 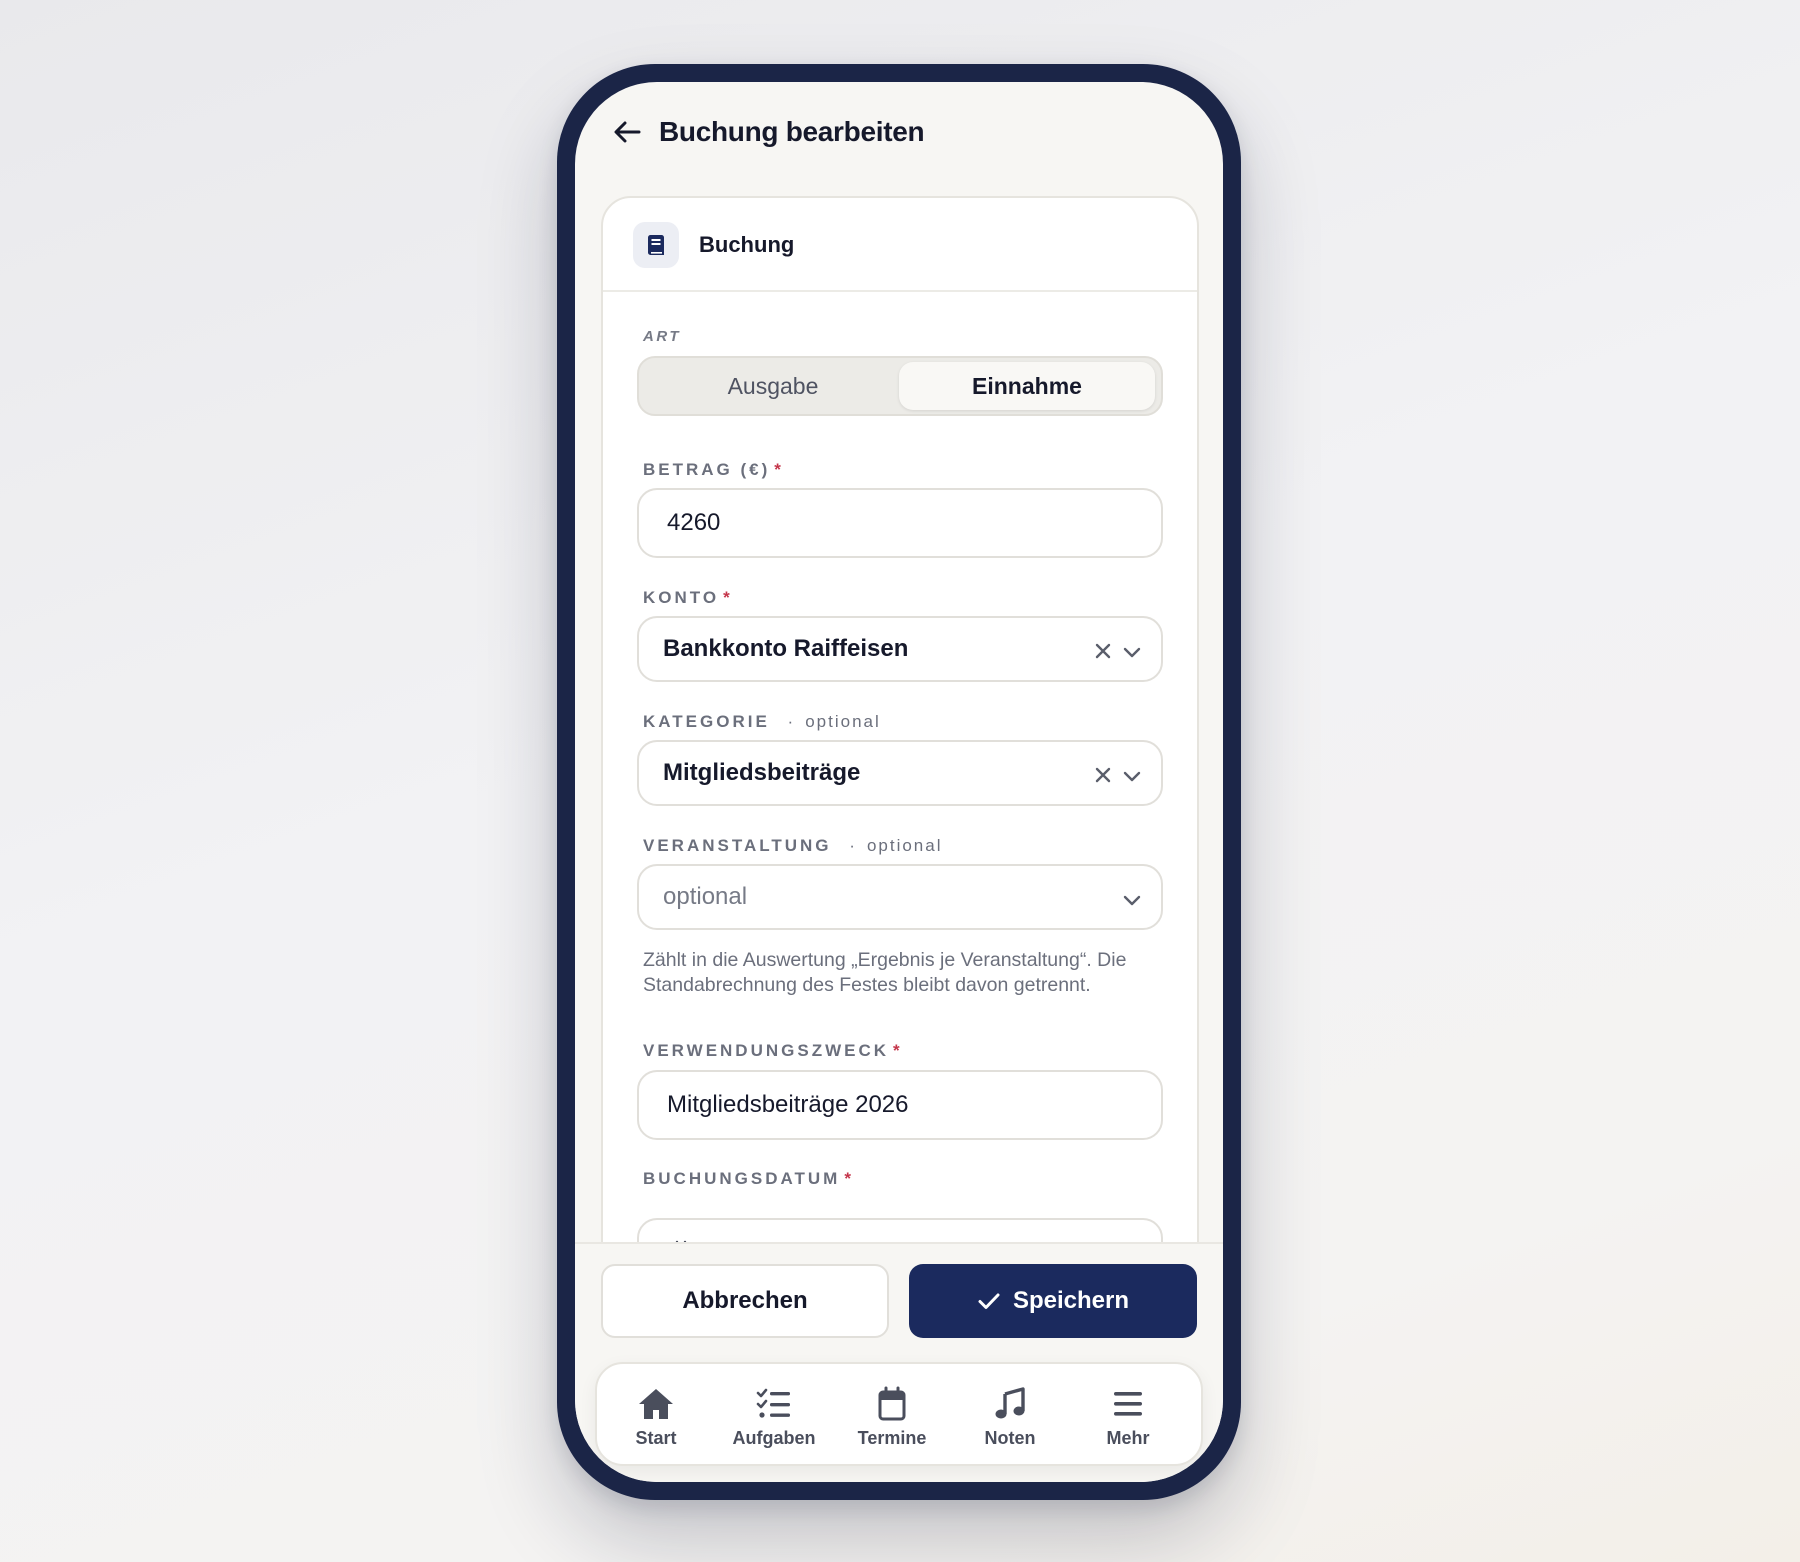 I want to click on tab-noten: Noten, so click(x=1010, y=1421).